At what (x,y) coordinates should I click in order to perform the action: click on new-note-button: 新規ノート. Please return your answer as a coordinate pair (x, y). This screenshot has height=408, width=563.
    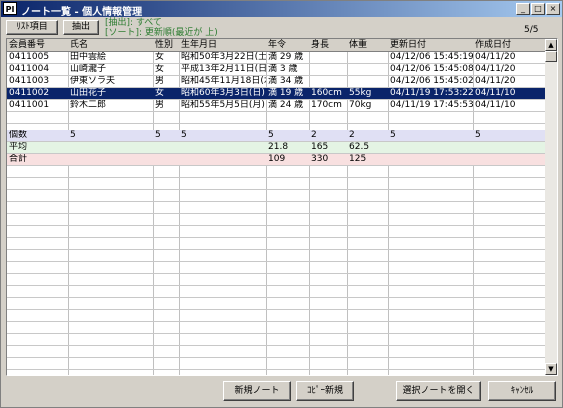
    Looking at the image, I should click on (257, 391).